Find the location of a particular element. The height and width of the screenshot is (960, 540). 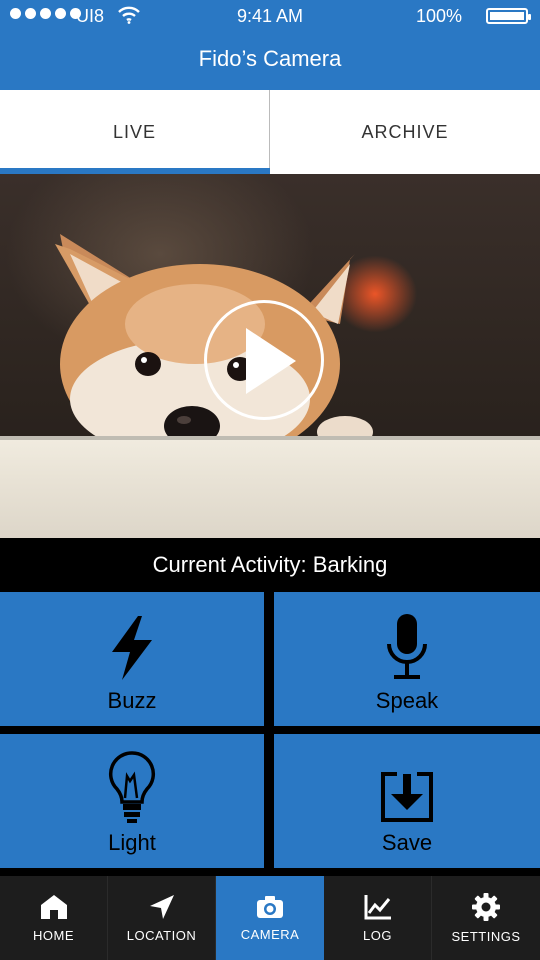

home-icon is located at coordinates (53, 906).